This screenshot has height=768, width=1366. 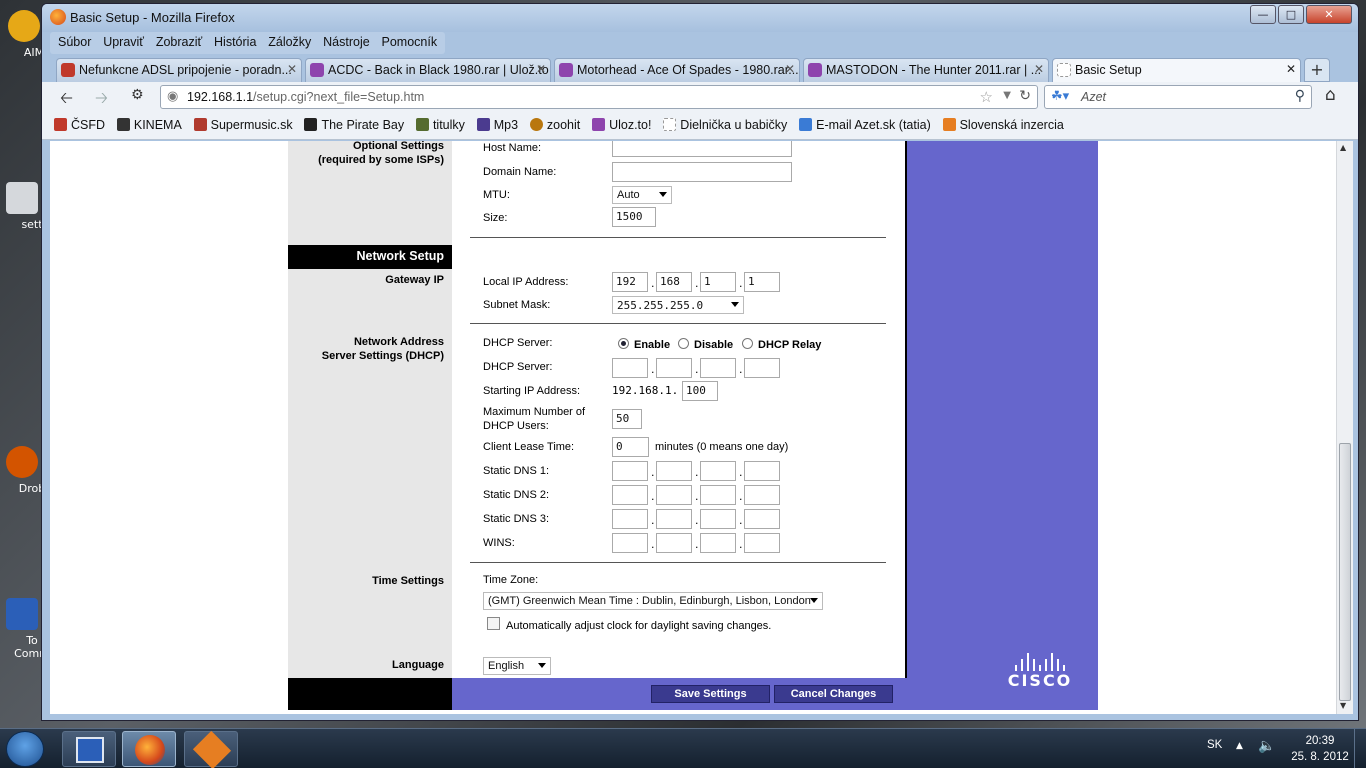 What do you see at coordinates (621, 122) in the screenshot?
I see `bookmark-ulozto: Uloz.to!` at bounding box center [621, 122].